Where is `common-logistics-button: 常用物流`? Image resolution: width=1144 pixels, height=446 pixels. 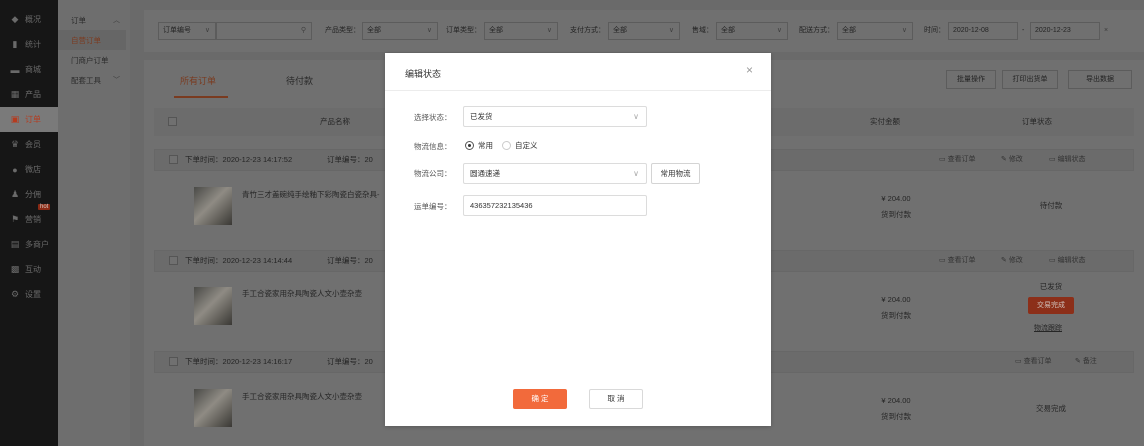 common-logistics-button: 常用物流 is located at coordinates (675, 173).